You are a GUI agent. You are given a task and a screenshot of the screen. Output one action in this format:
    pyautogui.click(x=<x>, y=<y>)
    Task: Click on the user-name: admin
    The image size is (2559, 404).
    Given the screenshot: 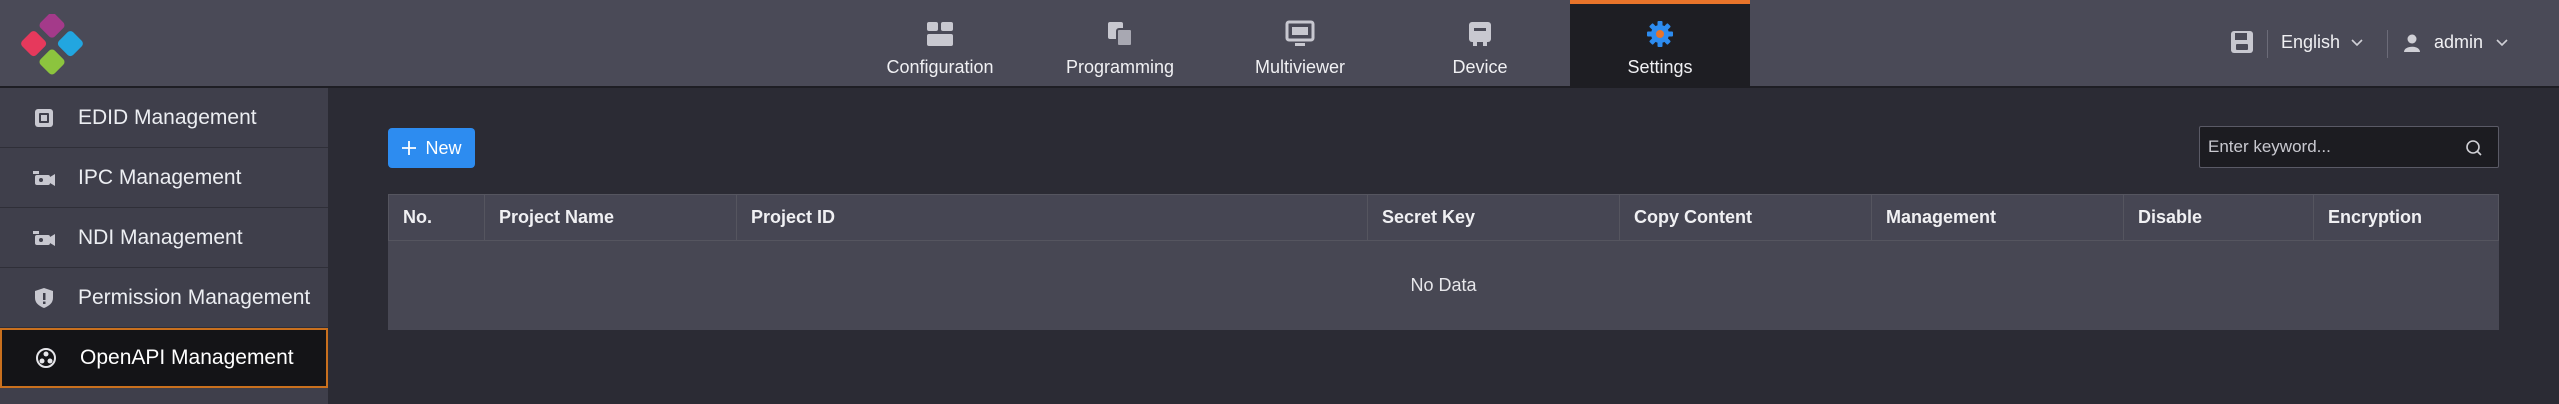 What is the action you would take?
    pyautogui.click(x=2459, y=42)
    